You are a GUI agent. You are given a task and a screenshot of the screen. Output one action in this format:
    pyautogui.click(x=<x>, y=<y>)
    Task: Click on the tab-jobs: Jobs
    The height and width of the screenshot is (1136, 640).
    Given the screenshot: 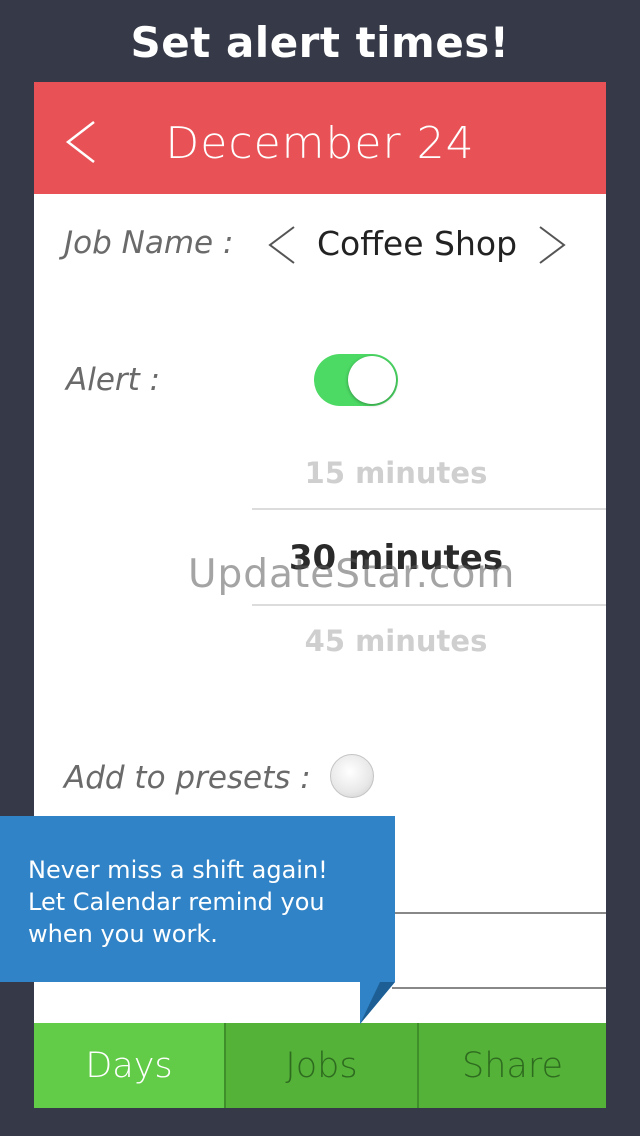 What is the action you would take?
    pyautogui.click(x=321, y=1065)
    